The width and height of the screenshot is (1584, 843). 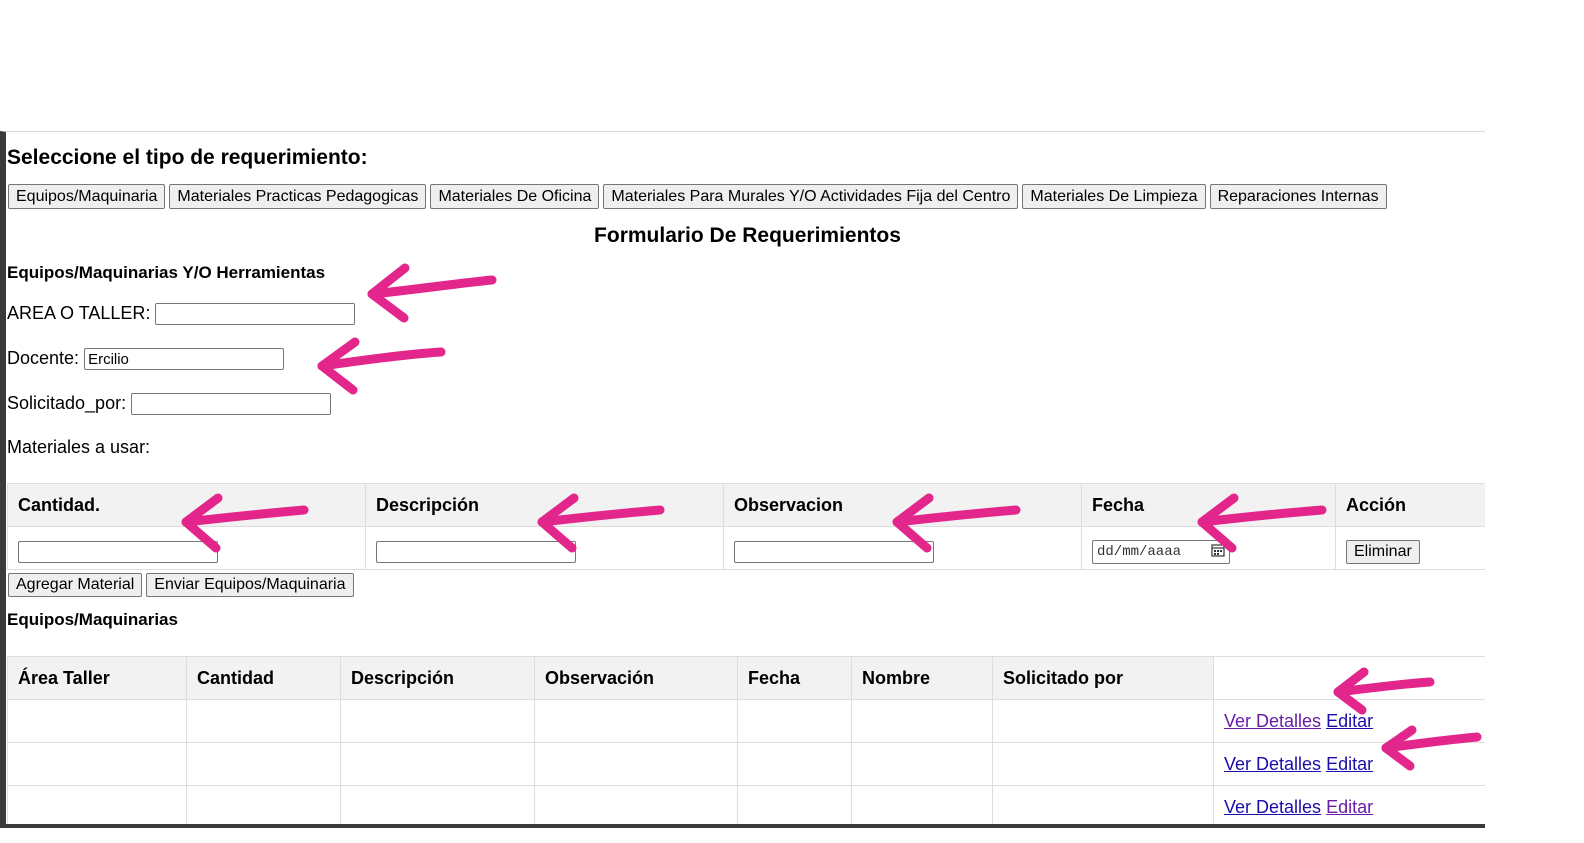 I want to click on docente-row: Docente:, so click(x=146, y=359).